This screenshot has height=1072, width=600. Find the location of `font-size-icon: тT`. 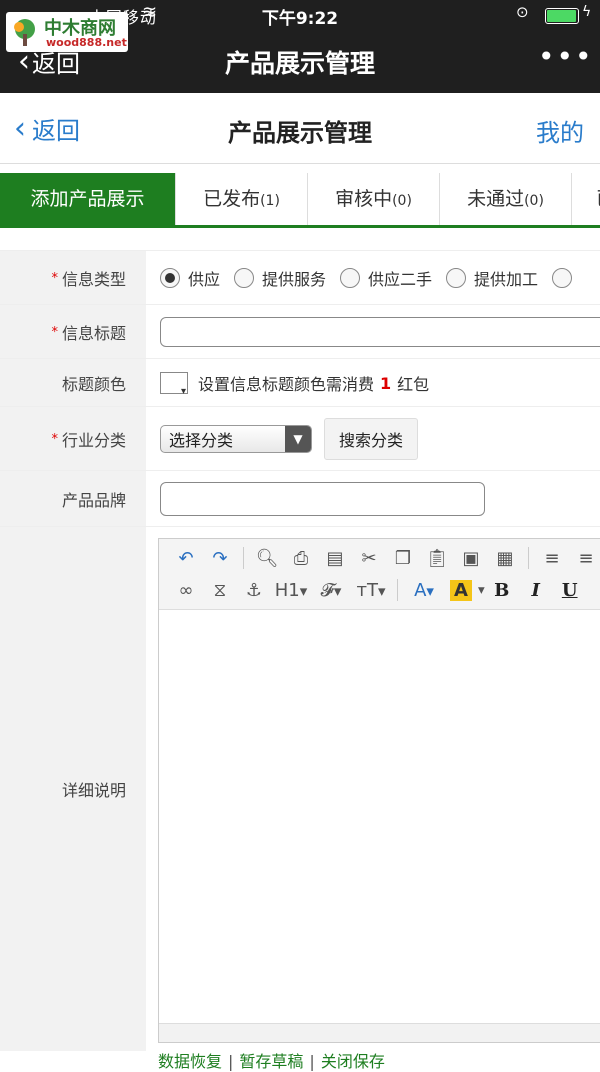

font-size-icon: тT is located at coordinates (367, 590).